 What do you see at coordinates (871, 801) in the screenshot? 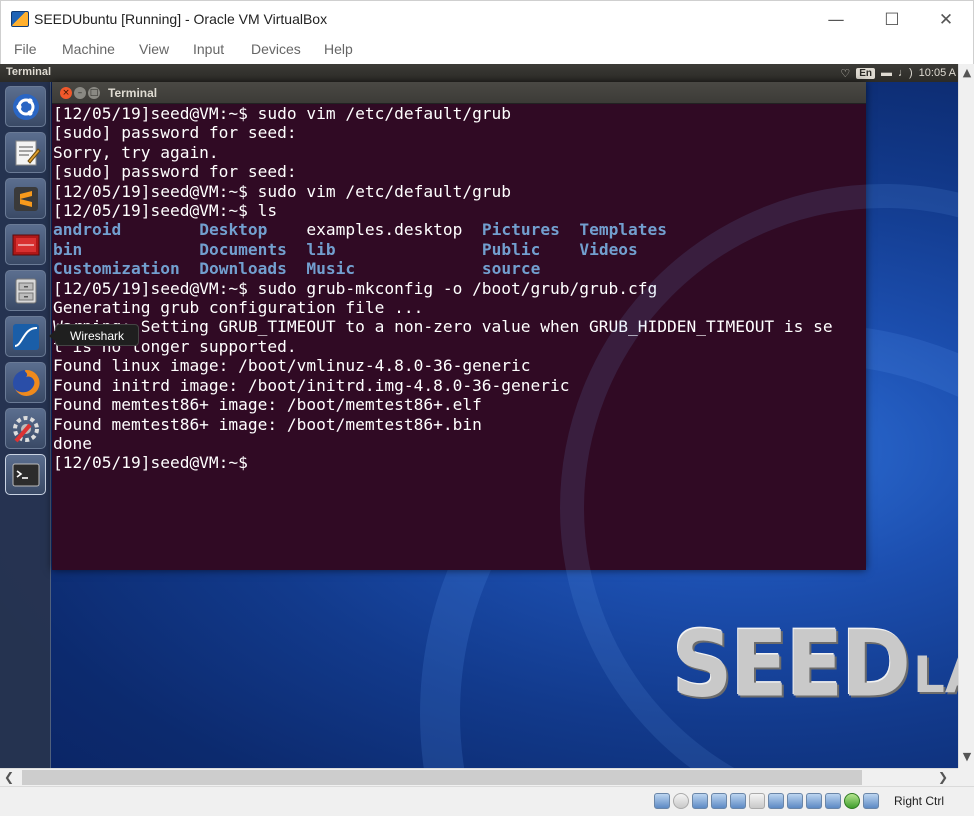
I see `host-key-arrow-icon` at bounding box center [871, 801].